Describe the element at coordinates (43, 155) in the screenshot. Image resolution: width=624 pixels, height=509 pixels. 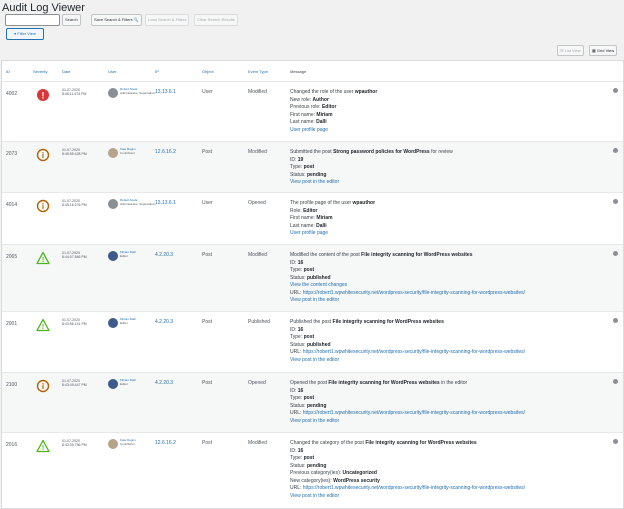
I see `medium-severity-icon: i` at that location.